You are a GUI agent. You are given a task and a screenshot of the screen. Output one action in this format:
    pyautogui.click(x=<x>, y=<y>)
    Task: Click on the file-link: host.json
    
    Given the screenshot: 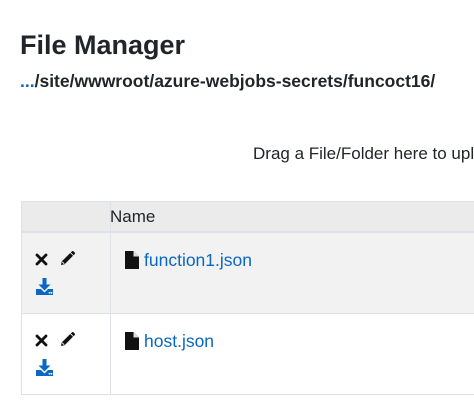 What is the action you would take?
    pyautogui.click(x=179, y=341)
    